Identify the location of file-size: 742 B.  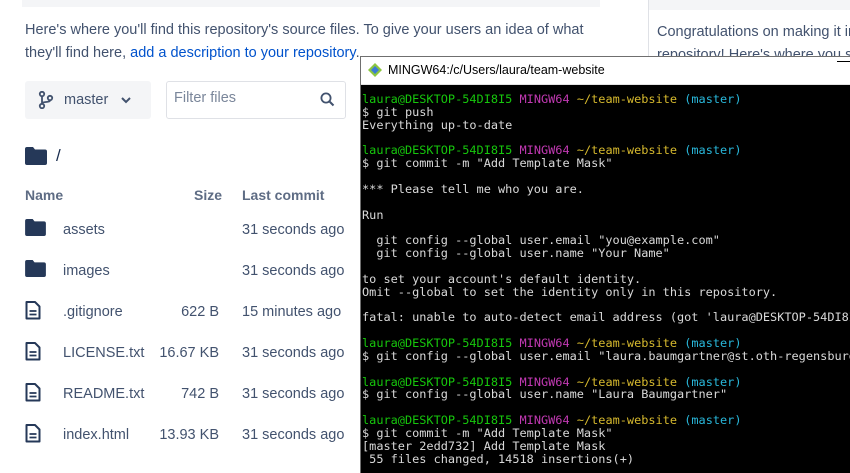
(200, 394).